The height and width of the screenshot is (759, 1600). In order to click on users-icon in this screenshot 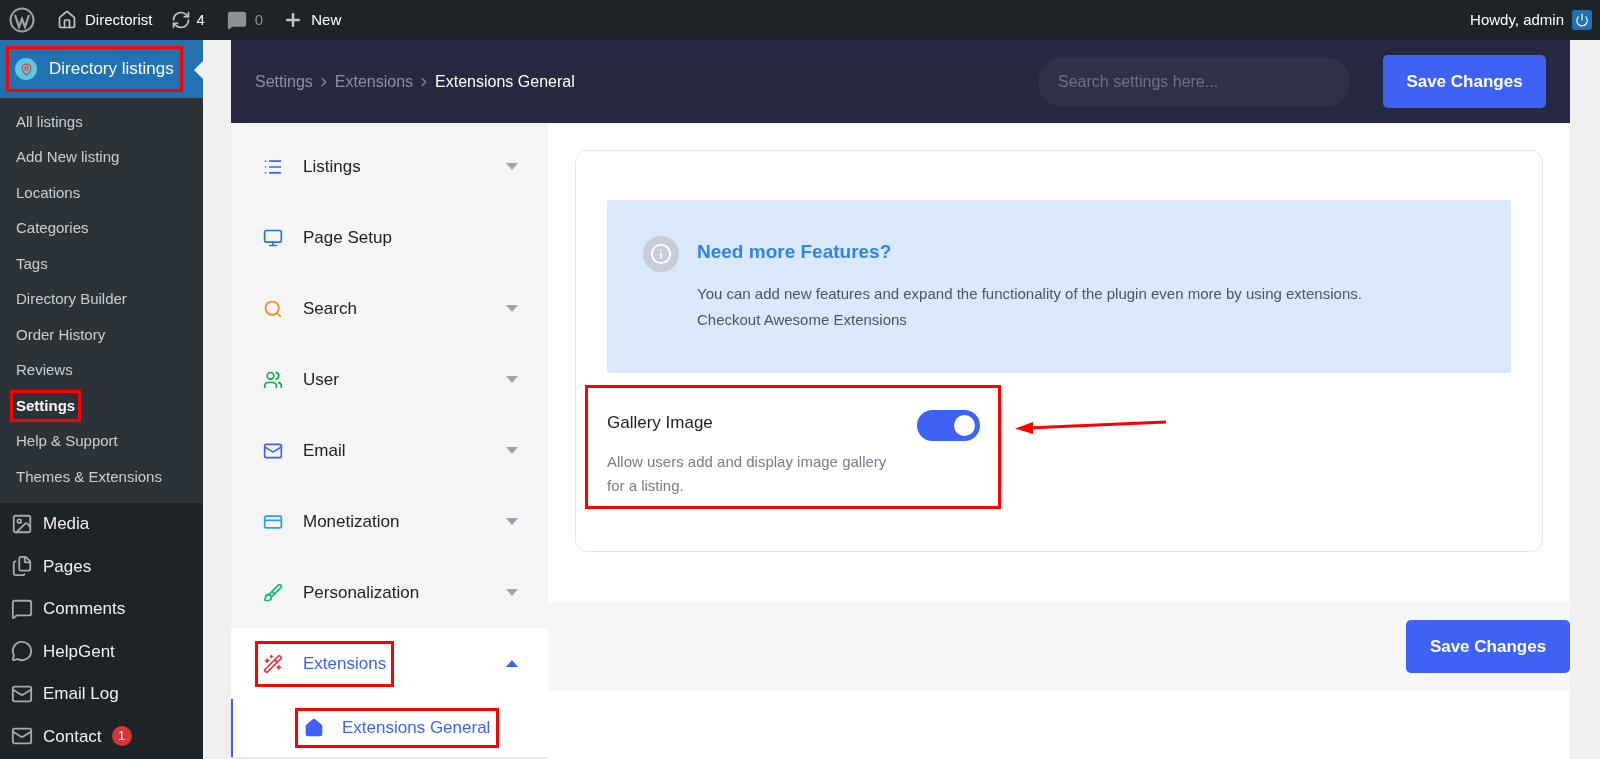, I will do `click(273, 379)`.